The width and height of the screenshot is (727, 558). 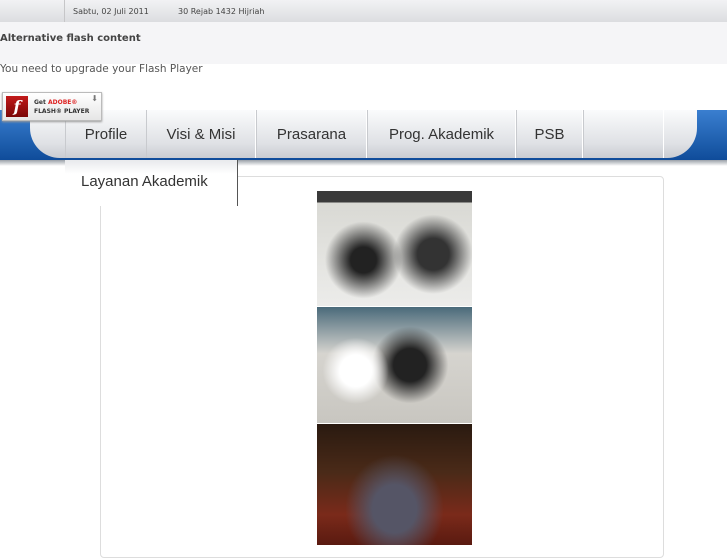 I want to click on divider, so click(x=64, y=11).